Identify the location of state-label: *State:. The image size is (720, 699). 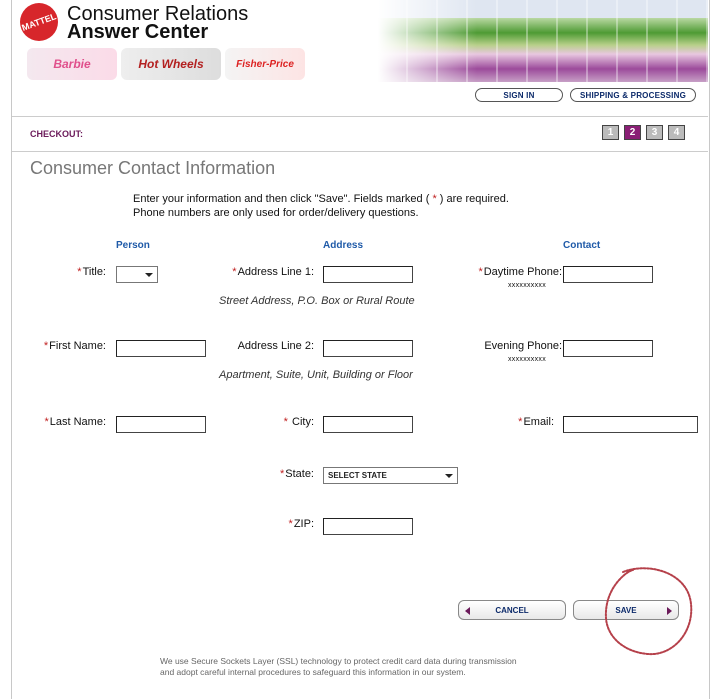
(282, 474).